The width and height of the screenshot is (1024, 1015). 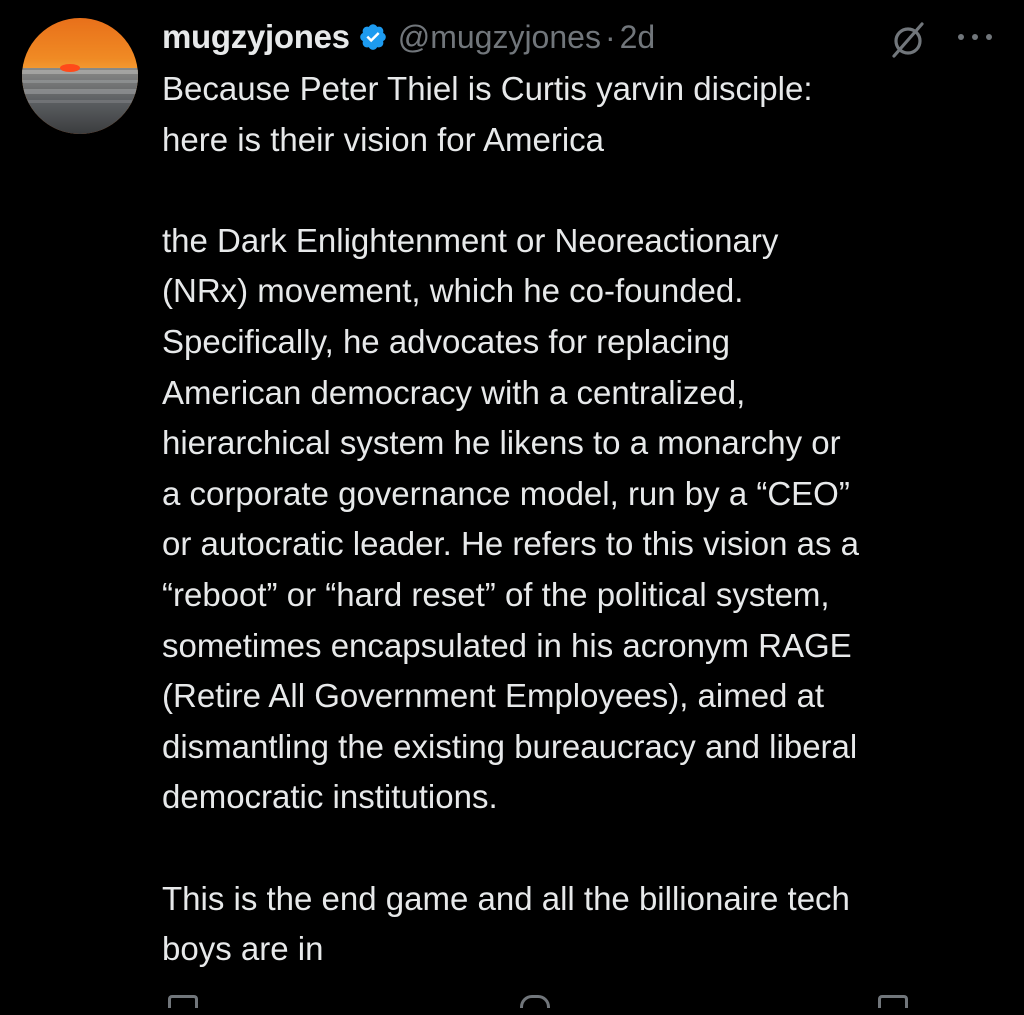 What do you see at coordinates (243, 949) in the screenshot?
I see `text-line: boys are in` at bounding box center [243, 949].